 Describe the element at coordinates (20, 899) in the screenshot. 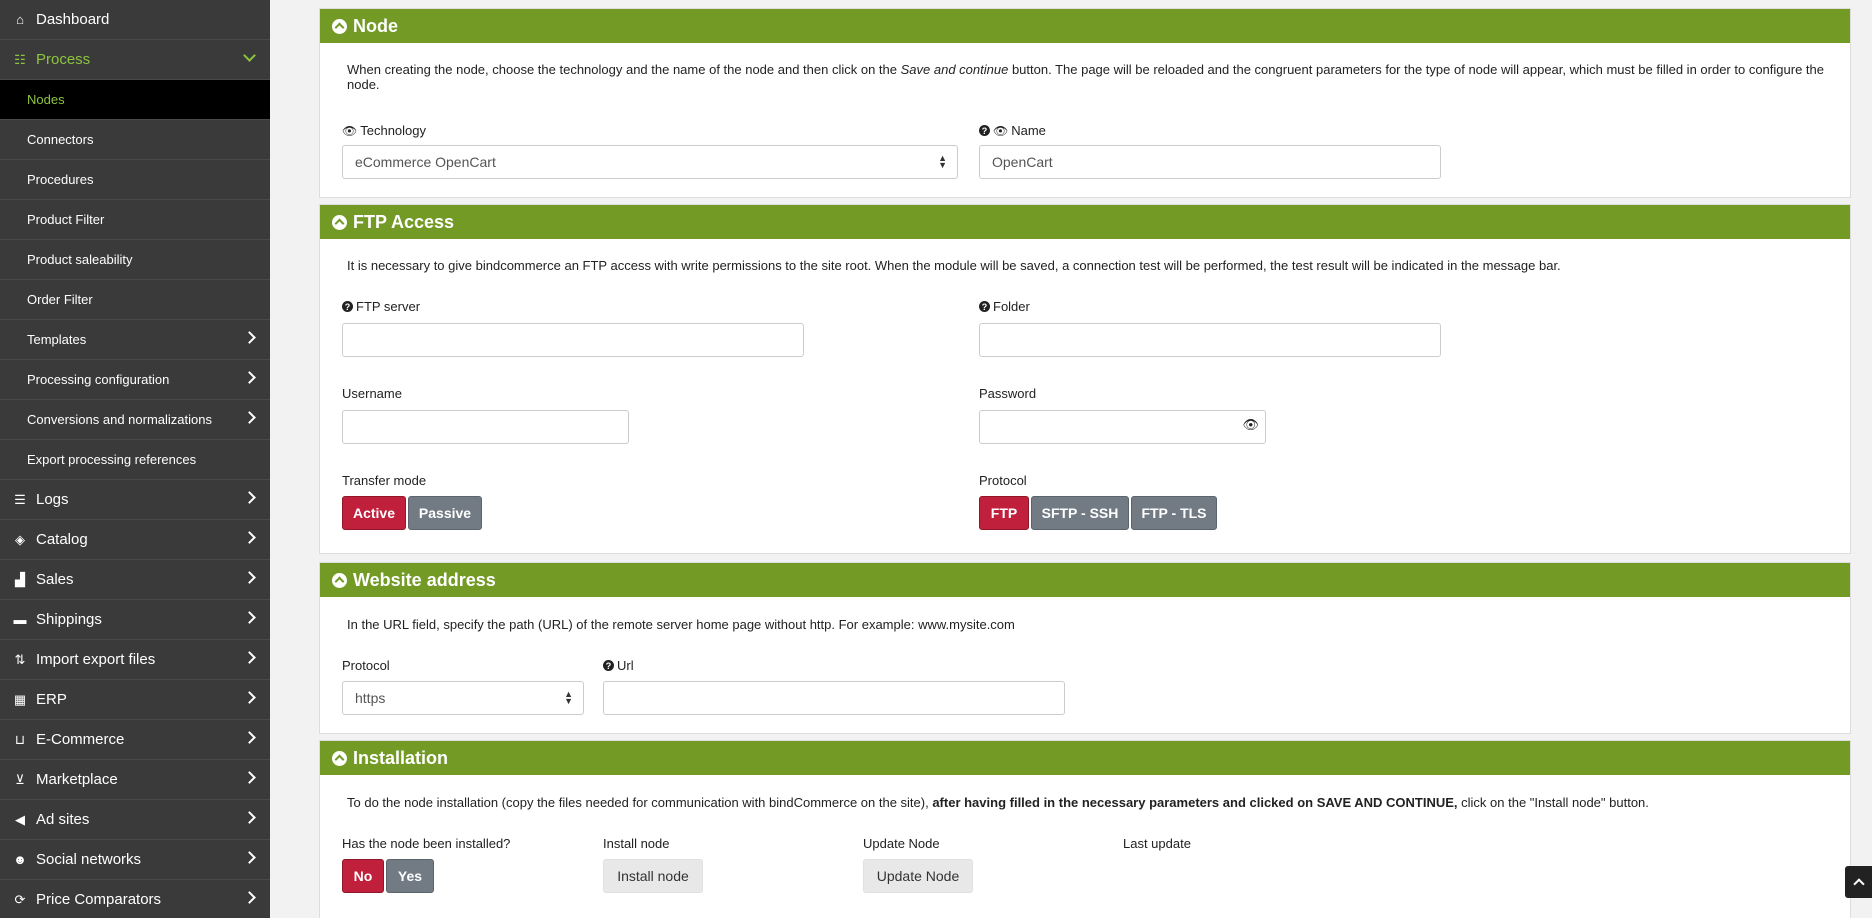

I see `compare-icon: ⟳` at that location.